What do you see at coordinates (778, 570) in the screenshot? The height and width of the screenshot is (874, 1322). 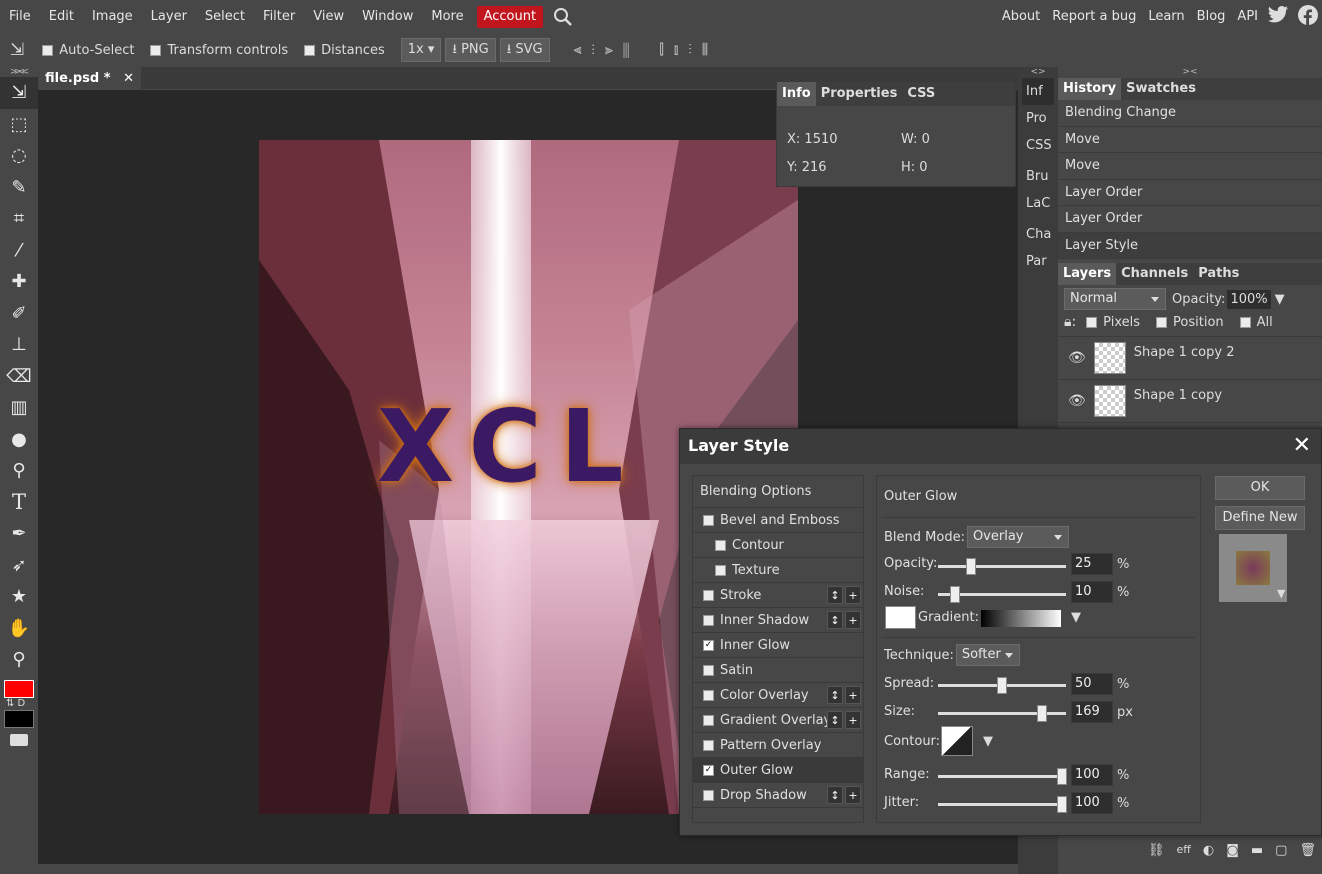 I see `style-texture: Texture` at bounding box center [778, 570].